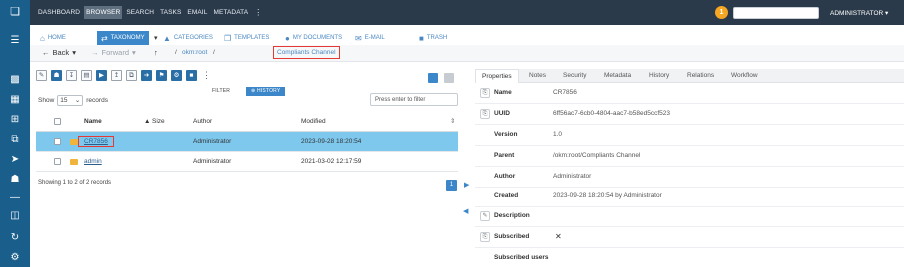 The height and width of the screenshot is (267, 904). What do you see at coordinates (433, 38) in the screenshot?
I see `tab-trash: ■ TRASH` at bounding box center [433, 38].